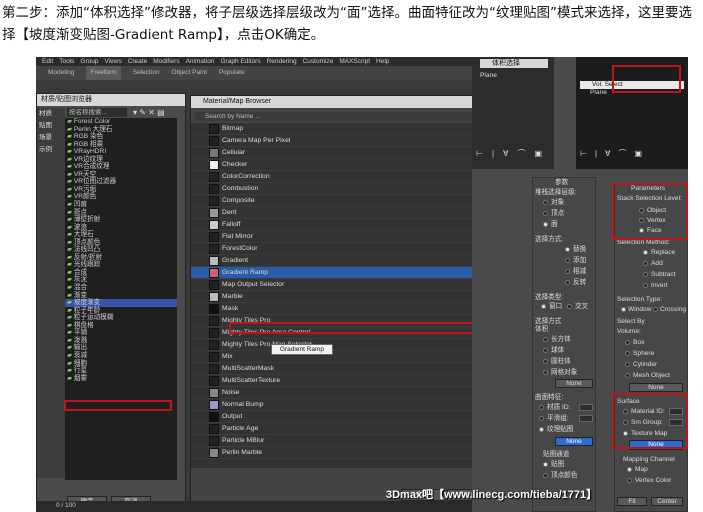 This screenshot has height=512, width=703. What do you see at coordinates (103, 73) in the screenshot?
I see `ribbon-tab: Freeform` at bounding box center [103, 73].